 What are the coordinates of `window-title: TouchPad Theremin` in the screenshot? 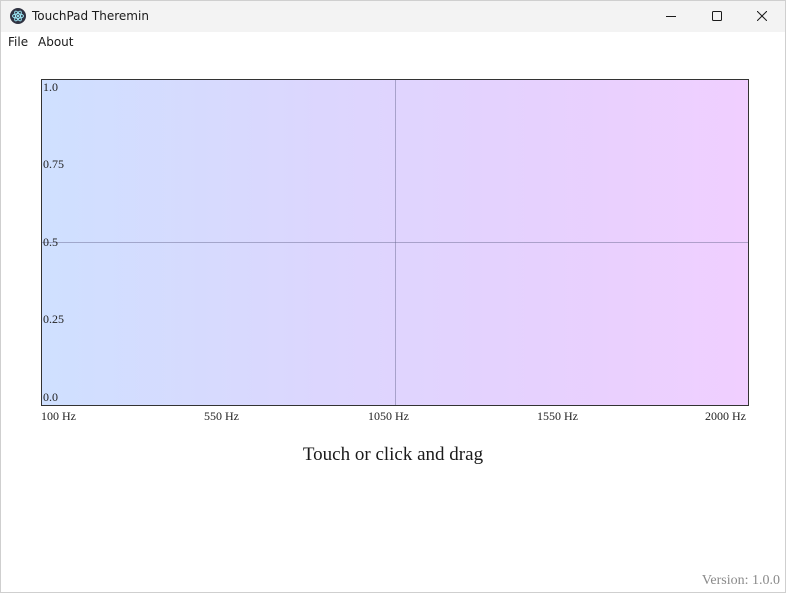 It's located at (90, 16).